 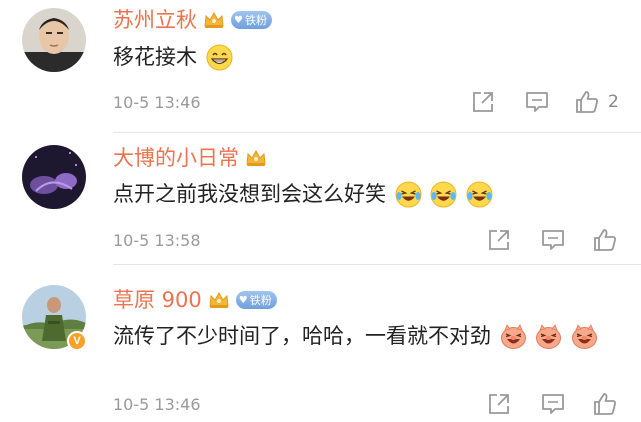 What do you see at coordinates (249, 194) in the screenshot?
I see `comment-text: 点开之前我没想到会这么好笑` at bounding box center [249, 194].